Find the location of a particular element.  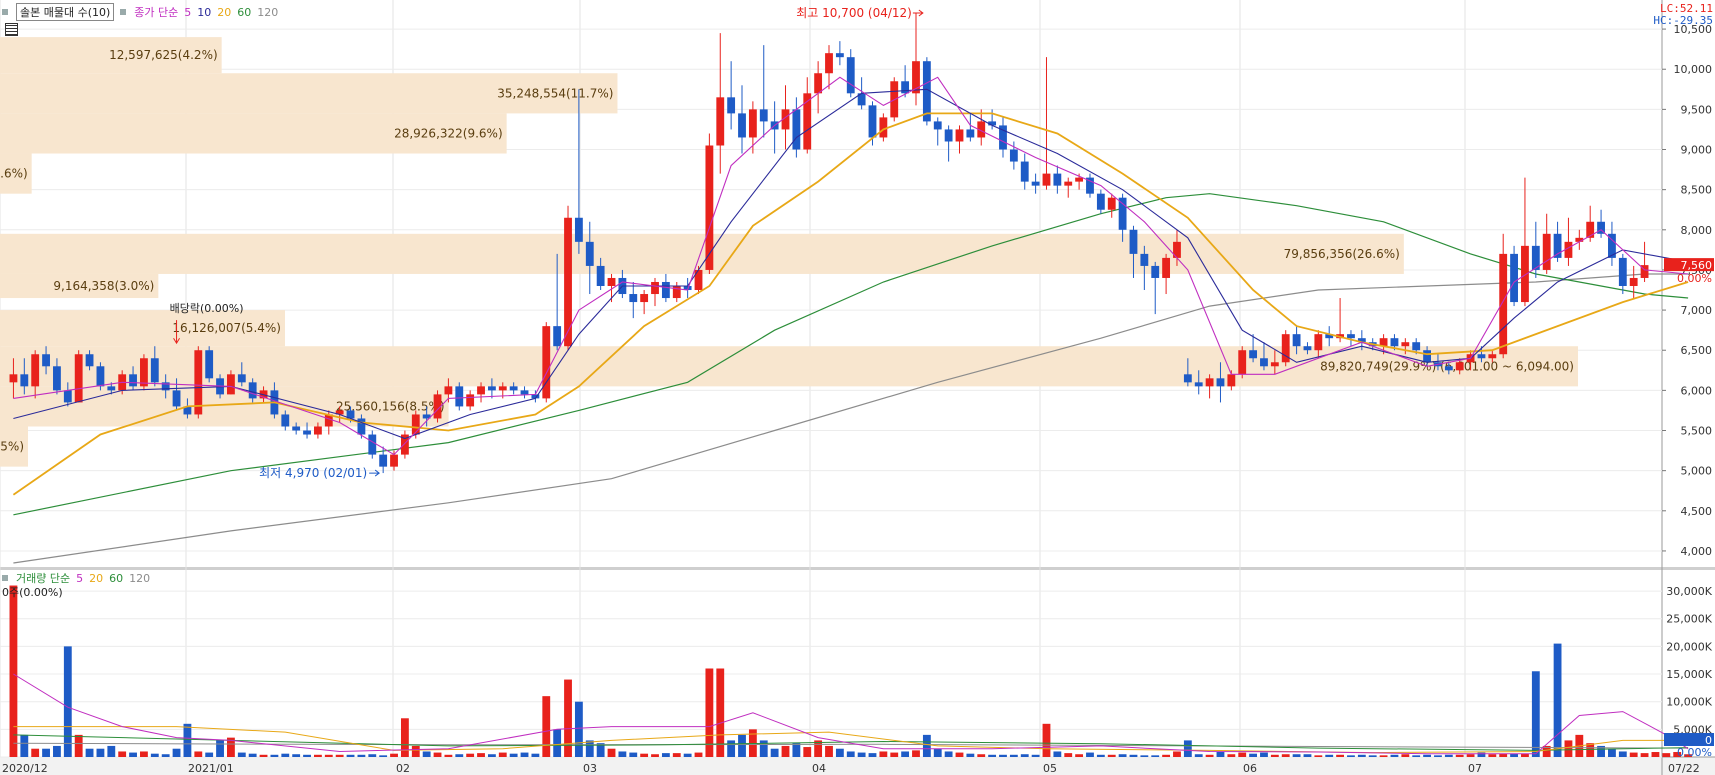

volume-value-label: 0주(0.00%) is located at coordinates (32, 592).